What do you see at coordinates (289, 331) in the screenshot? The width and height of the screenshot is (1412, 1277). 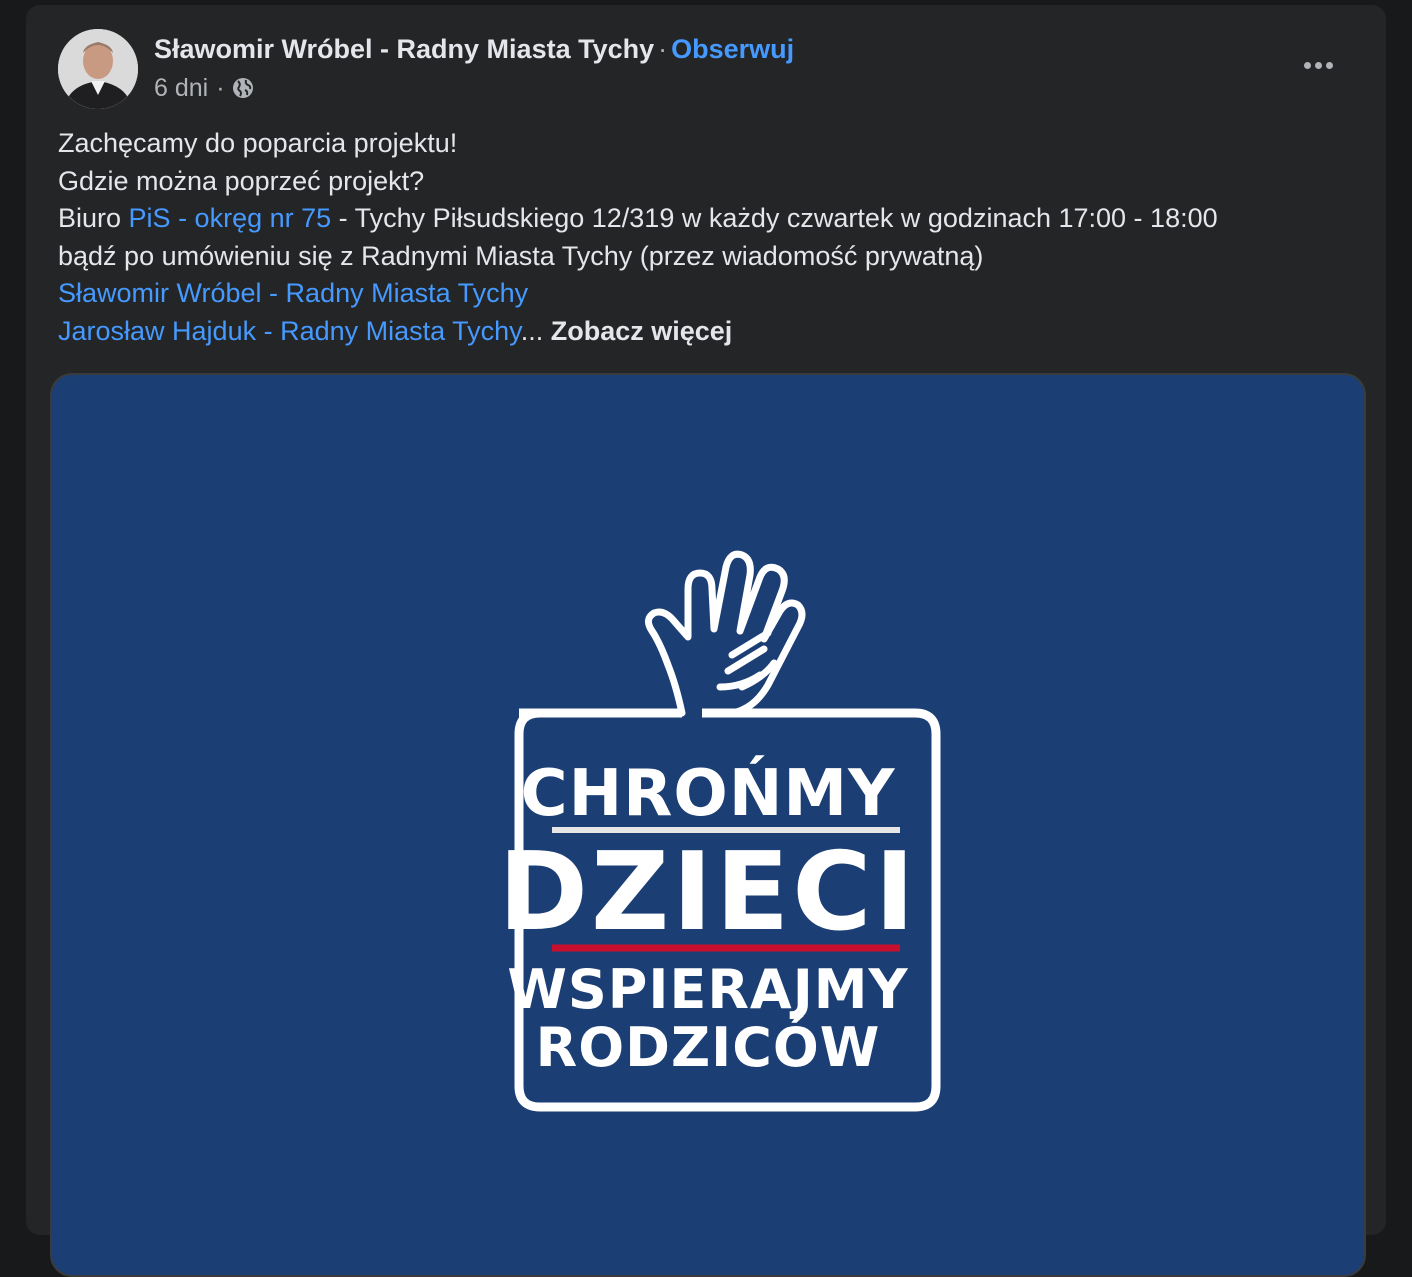 I see `mention-link: Jarosław Hajduk - Radny Miasta Tychy` at bounding box center [289, 331].